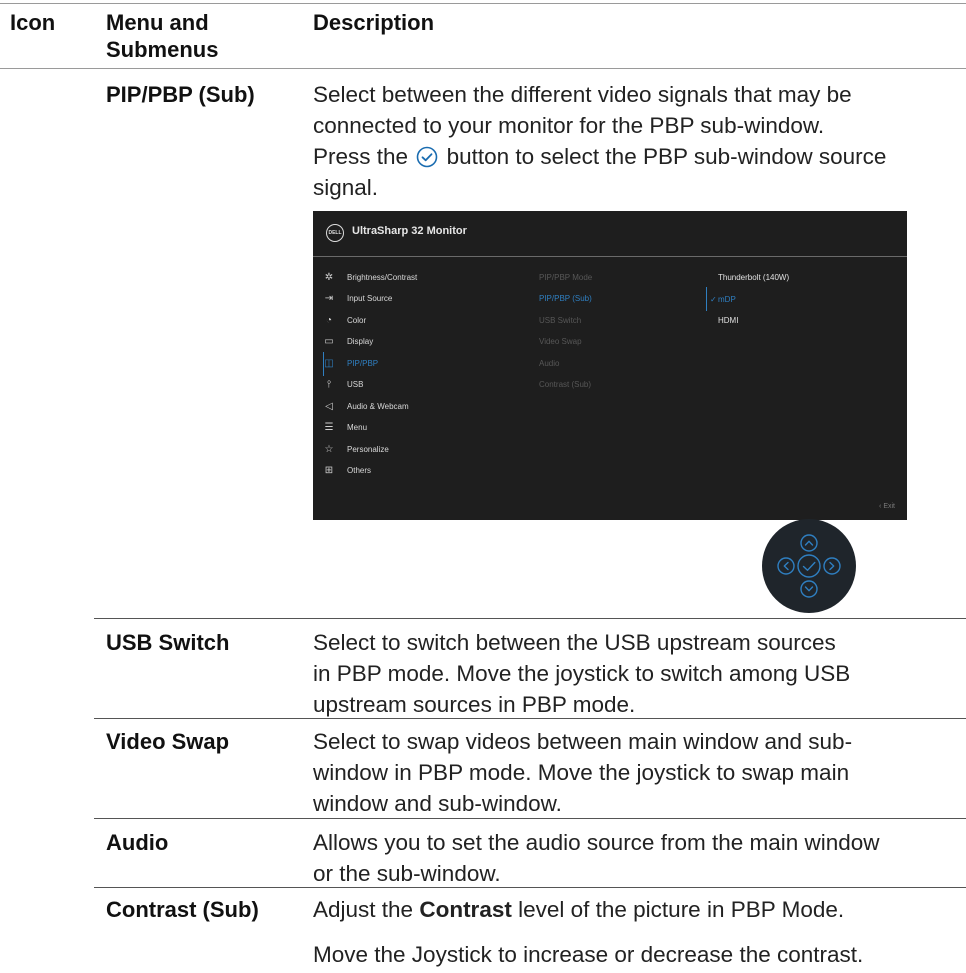 This screenshot has height=973, width=966. I want to click on osd-menu-input-source: ⇥ Input Source, so click(413, 300).